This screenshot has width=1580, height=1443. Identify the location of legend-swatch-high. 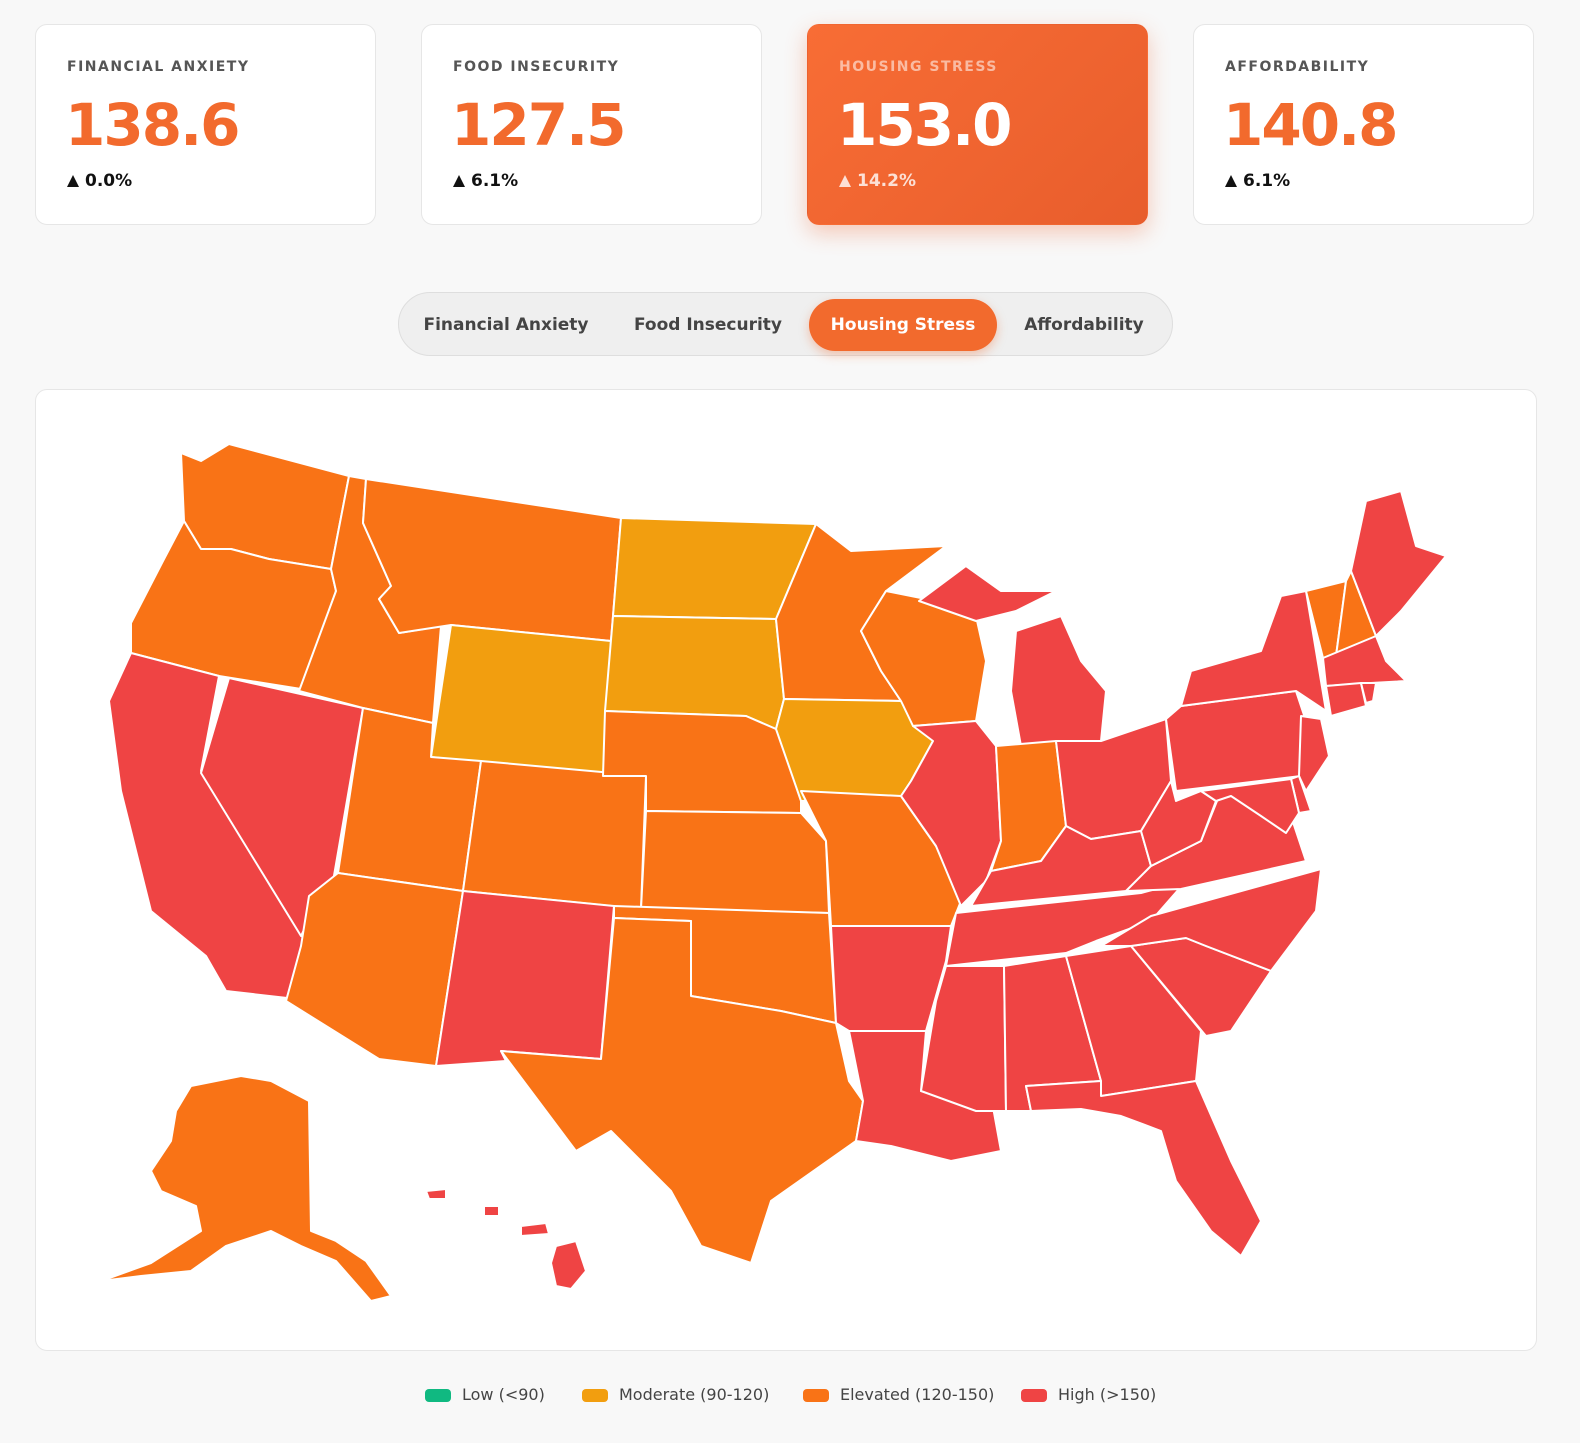
(1034, 1395).